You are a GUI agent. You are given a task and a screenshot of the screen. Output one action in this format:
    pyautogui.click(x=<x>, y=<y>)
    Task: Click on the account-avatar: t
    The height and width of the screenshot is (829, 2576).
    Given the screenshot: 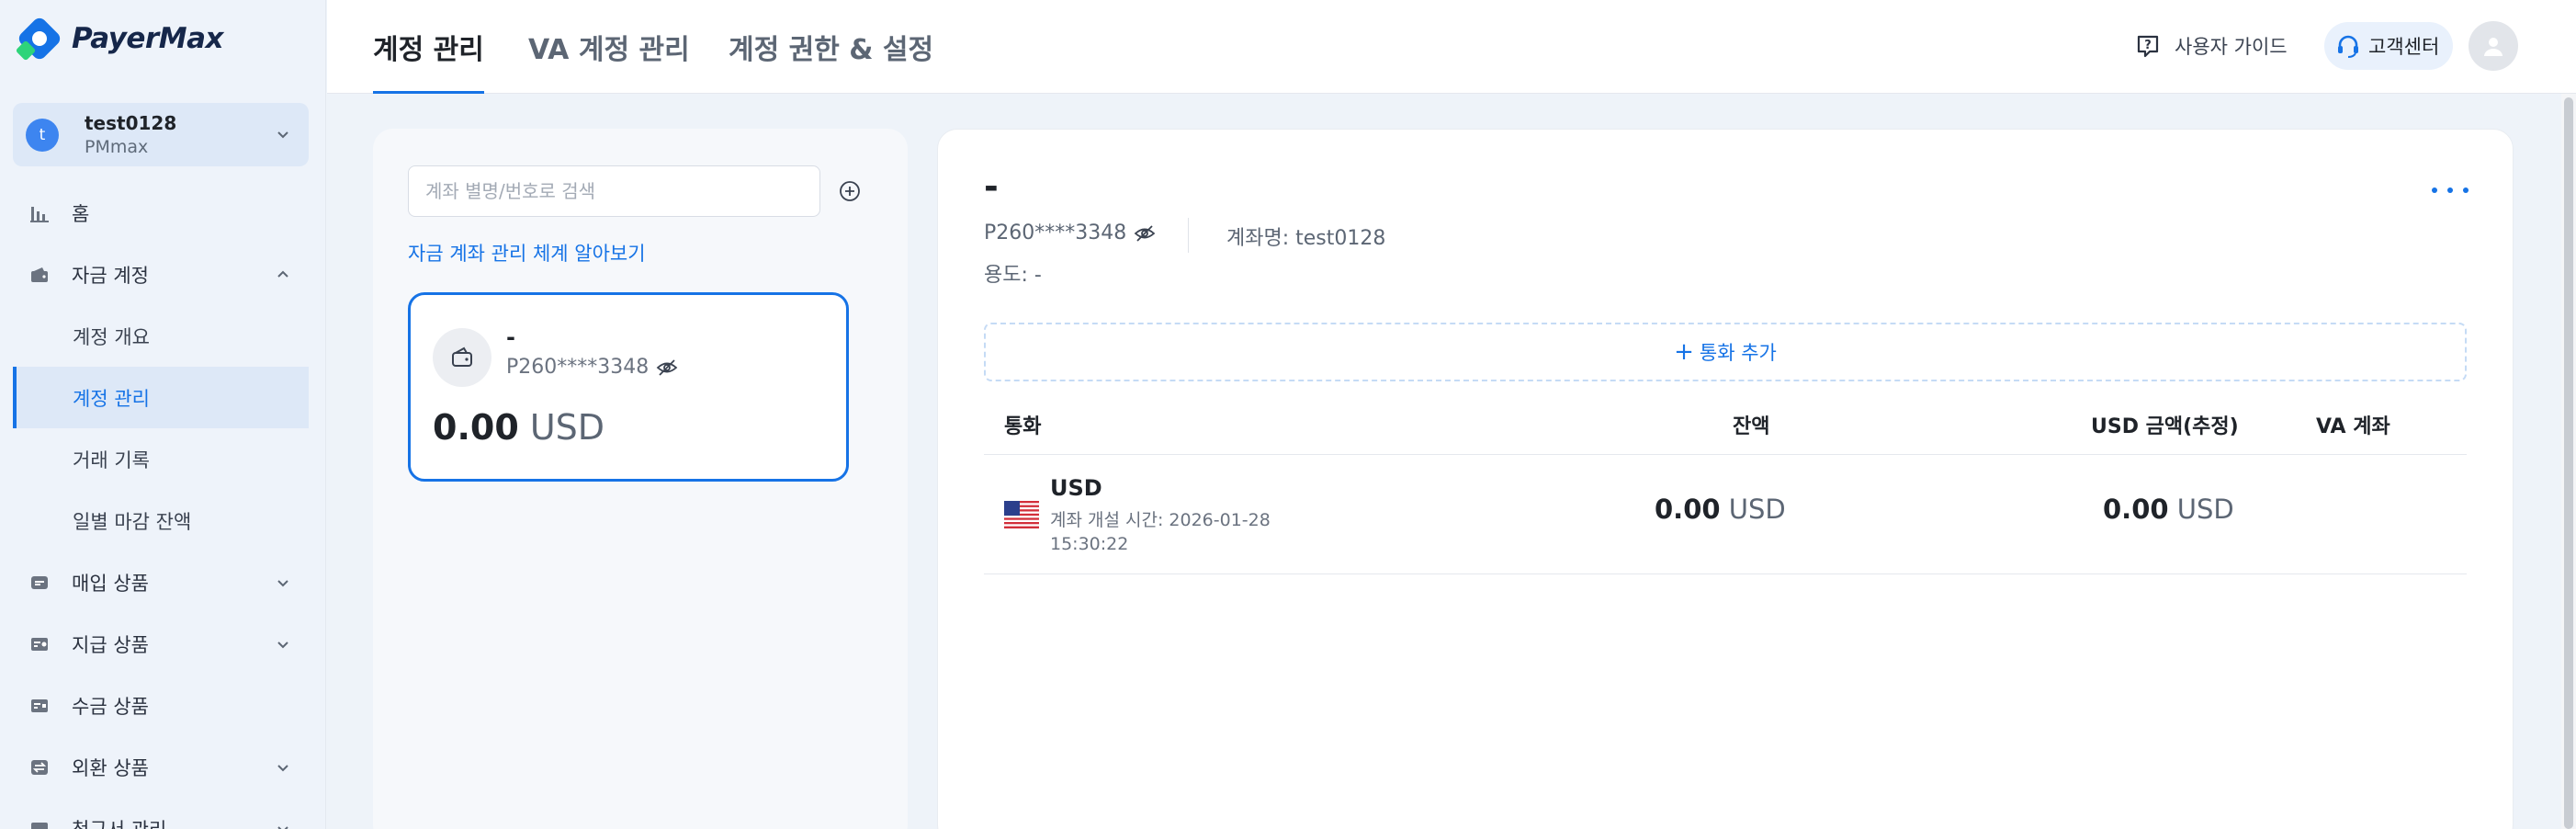 What is the action you would take?
    pyautogui.click(x=42, y=135)
    